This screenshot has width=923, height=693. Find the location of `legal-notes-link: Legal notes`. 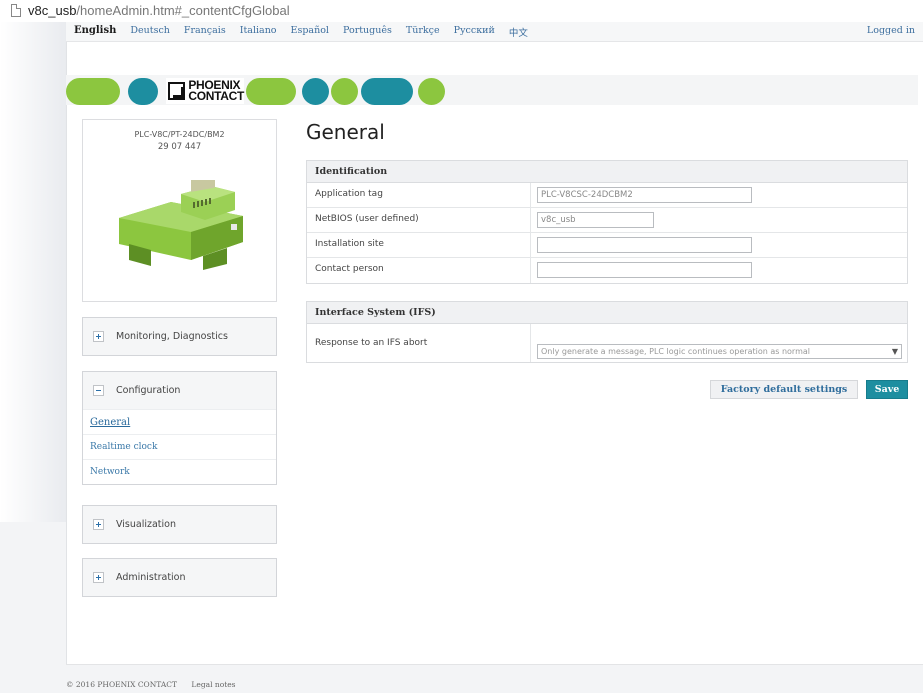

legal-notes-link: Legal notes is located at coordinates (213, 684).